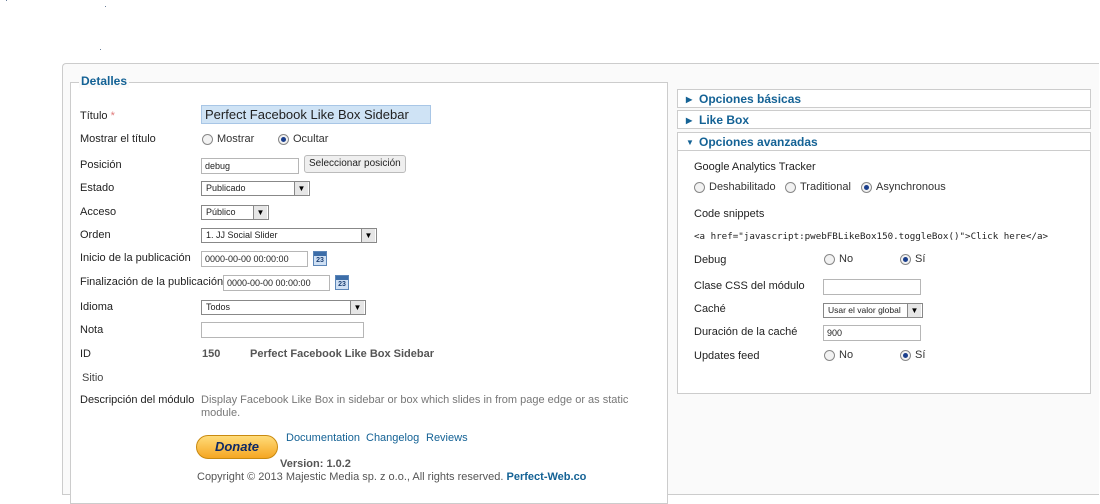 The image size is (1100, 504). What do you see at coordinates (97, 116) in the screenshot?
I see `title-label: Título *` at bounding box center [97, 116].